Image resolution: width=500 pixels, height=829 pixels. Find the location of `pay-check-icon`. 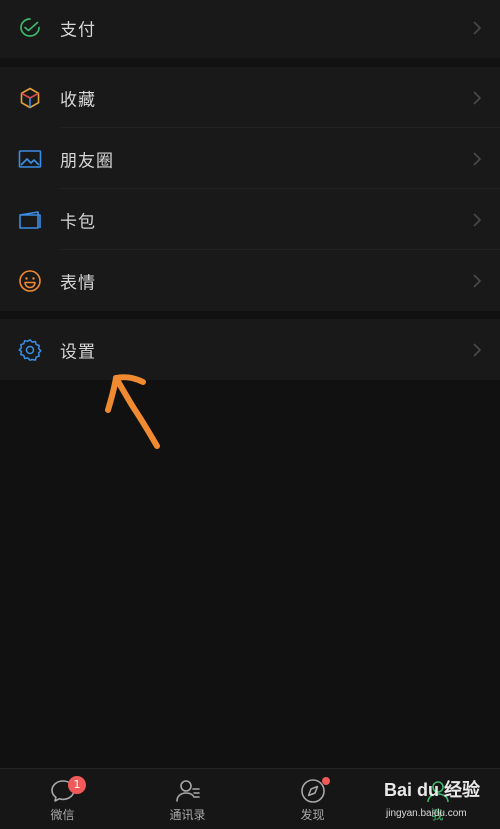

pay-check-icon is located at coordinates (30, 27).